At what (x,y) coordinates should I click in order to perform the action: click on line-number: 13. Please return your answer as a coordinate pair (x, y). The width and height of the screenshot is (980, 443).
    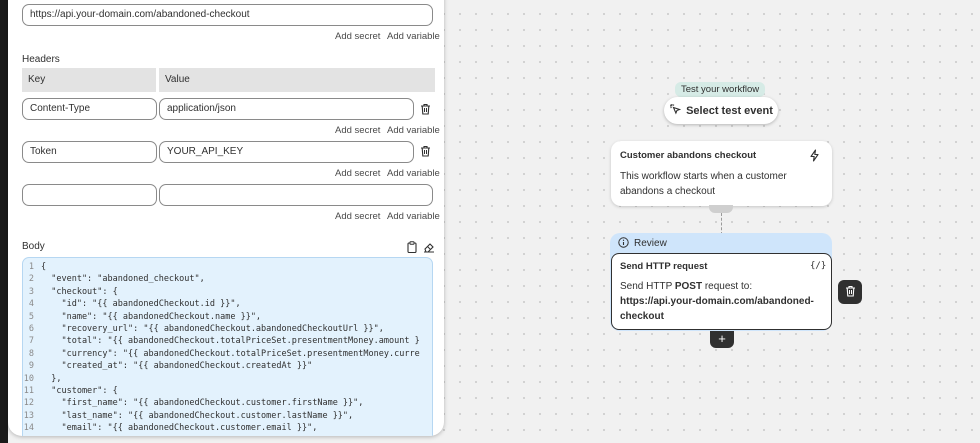
    Looking at the image, I should click on (28, 415).